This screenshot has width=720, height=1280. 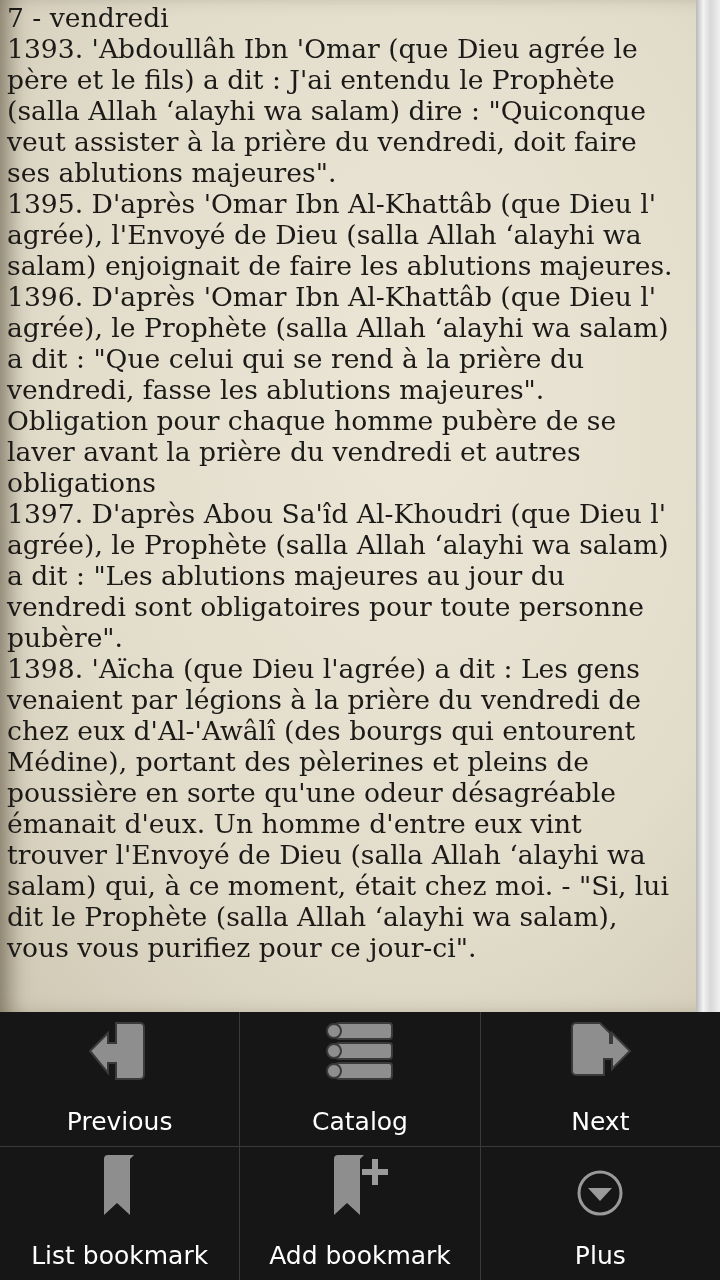 I want to click on menu-item: Plus, so click(x=600, y=1213).